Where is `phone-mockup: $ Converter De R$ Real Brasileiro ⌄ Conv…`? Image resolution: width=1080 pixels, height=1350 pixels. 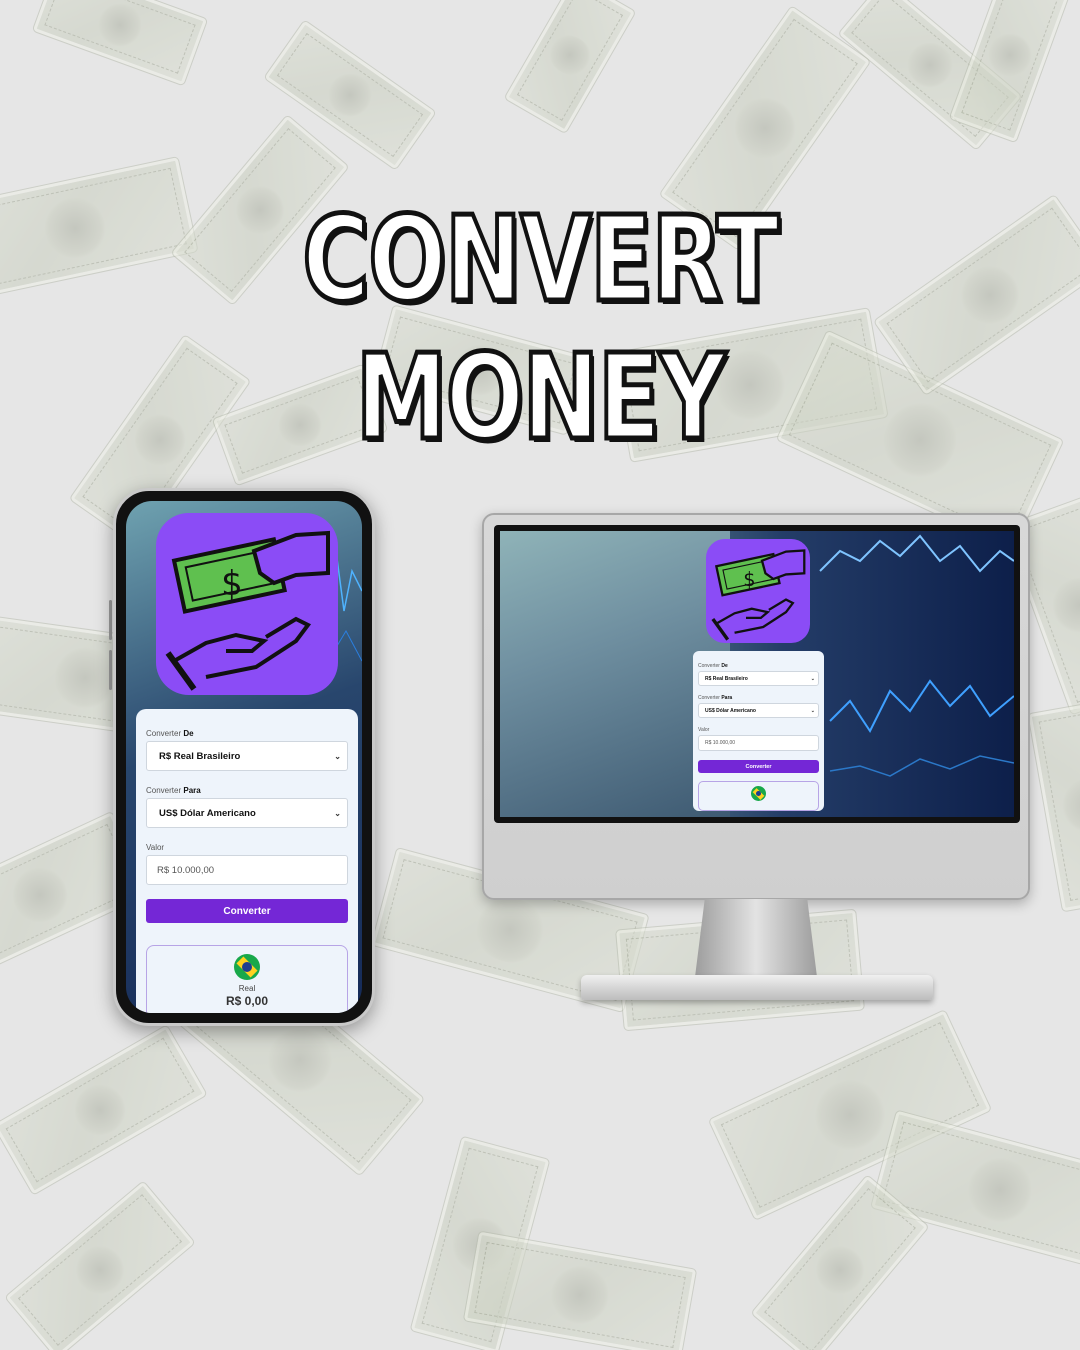 phone-mockup: $ Converter De R$ Real Brasileiro ⌄ Conv… is located at coordinates (244, 757).